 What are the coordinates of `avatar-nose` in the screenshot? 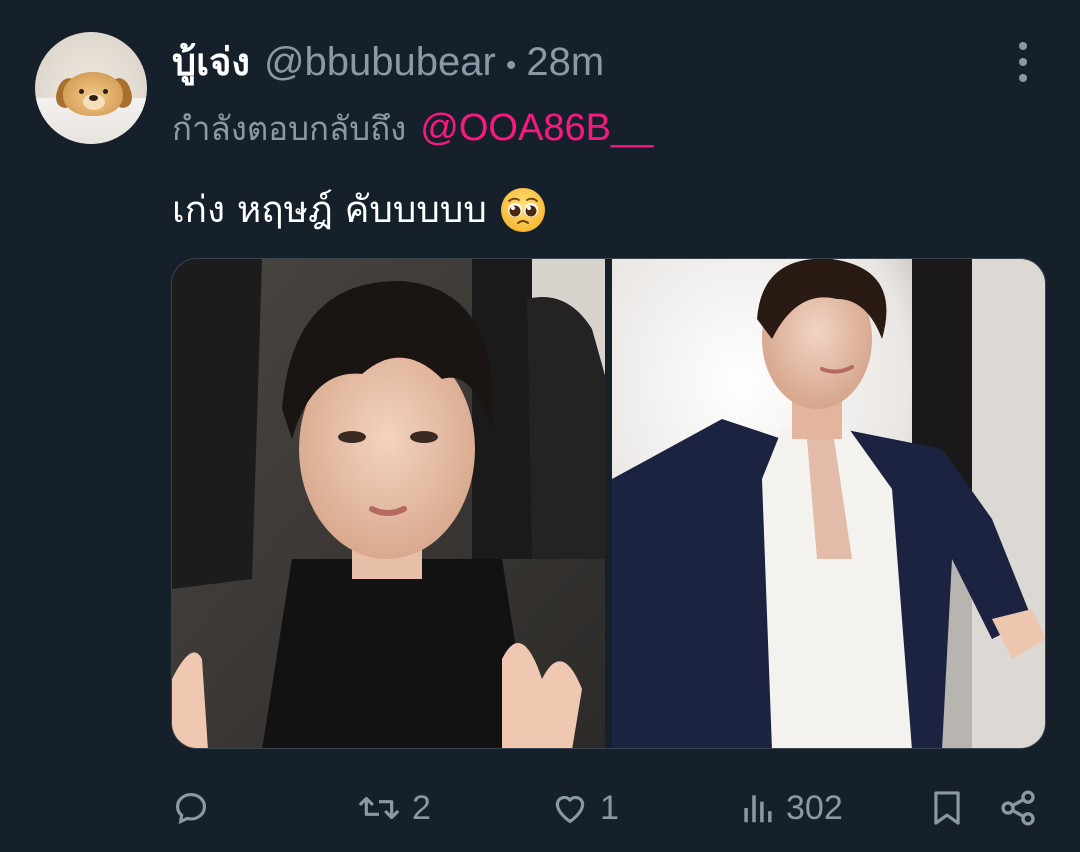 It's located at (93, 98).